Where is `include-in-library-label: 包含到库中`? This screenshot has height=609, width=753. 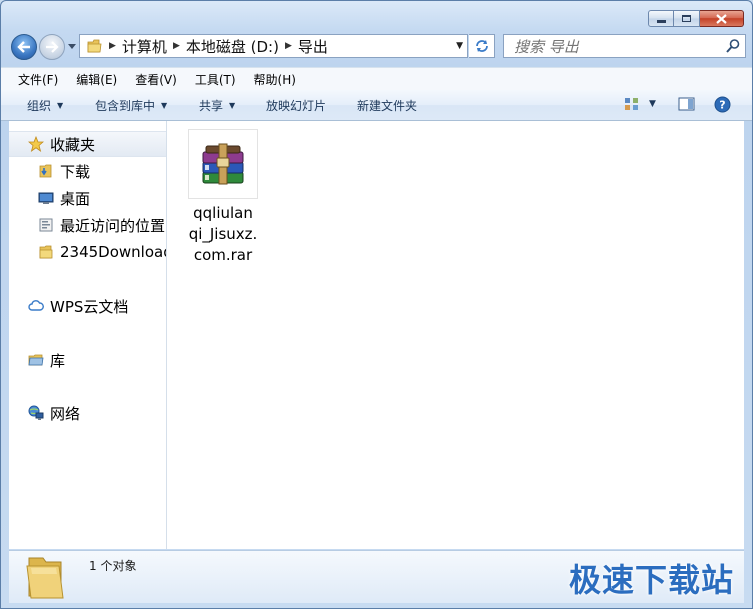
include-in-library-label: 包含到库中 is located at coordinates (125, 106).